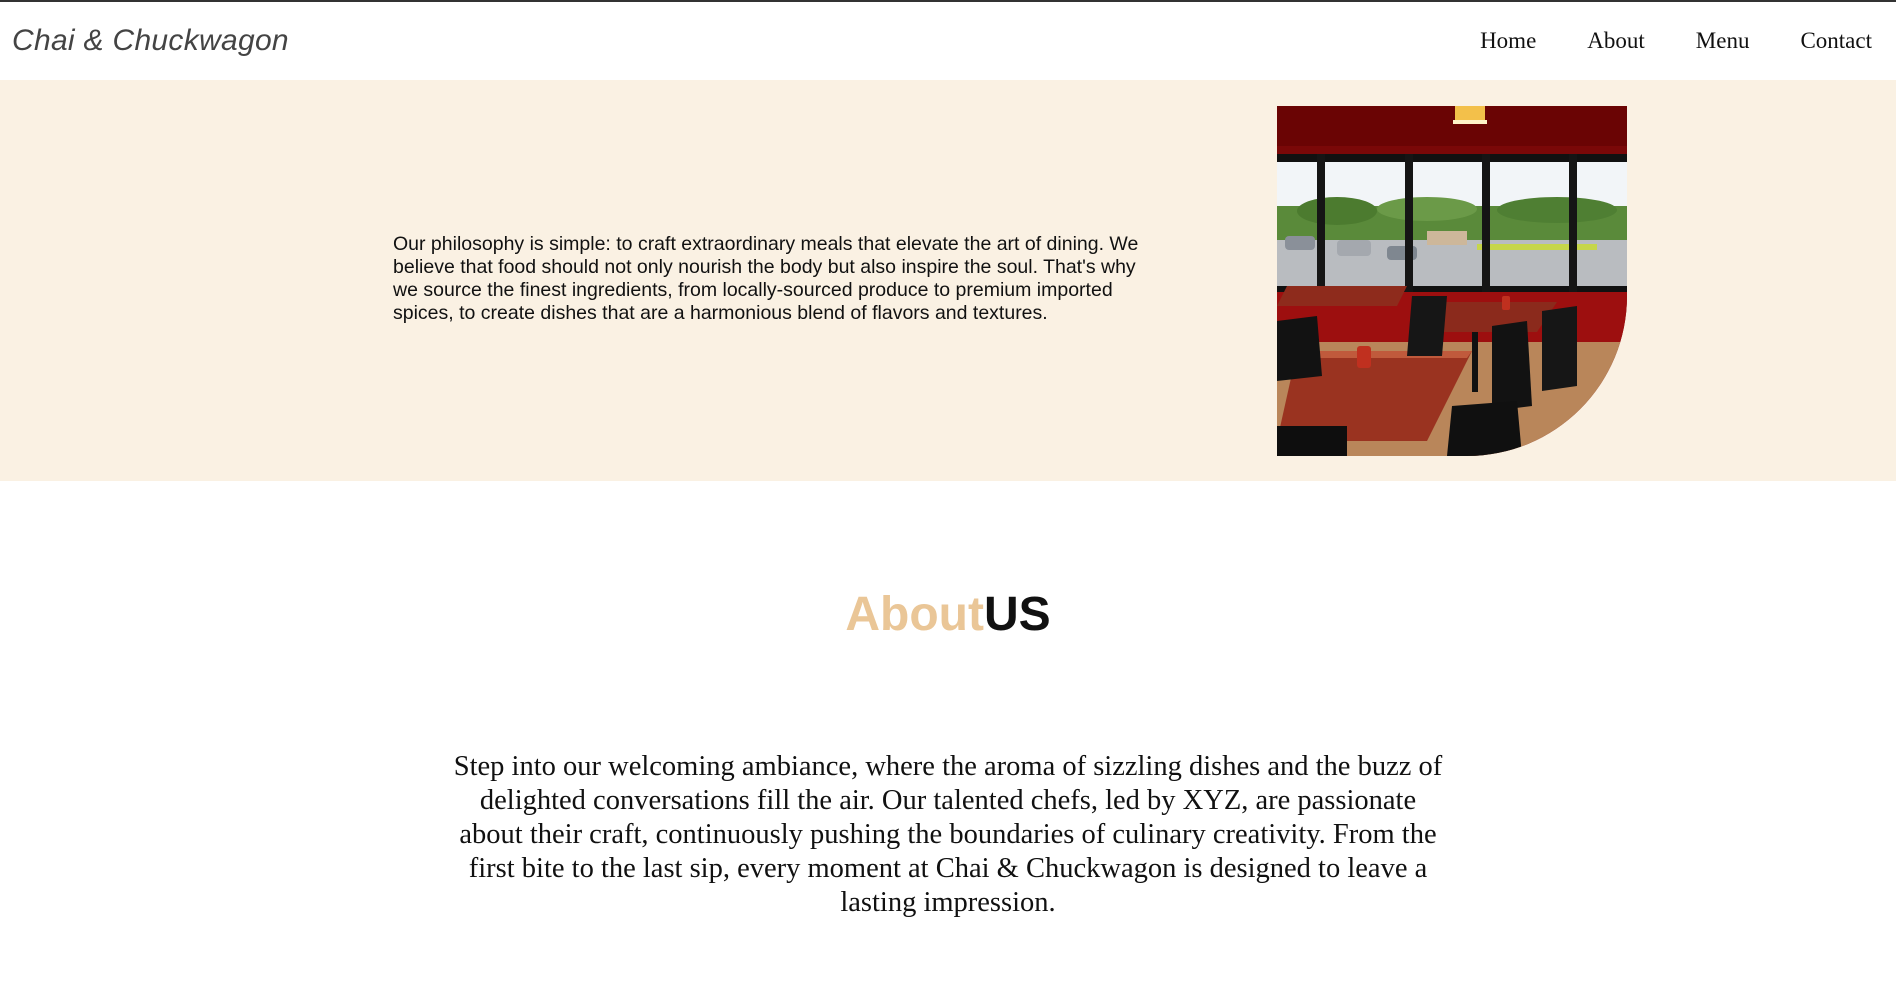 The width and height of the screenshot is (1896, 1000). Describe the element at coordinates (1017, 614) in the screenshot. I see `about-title-main: US` at that location.